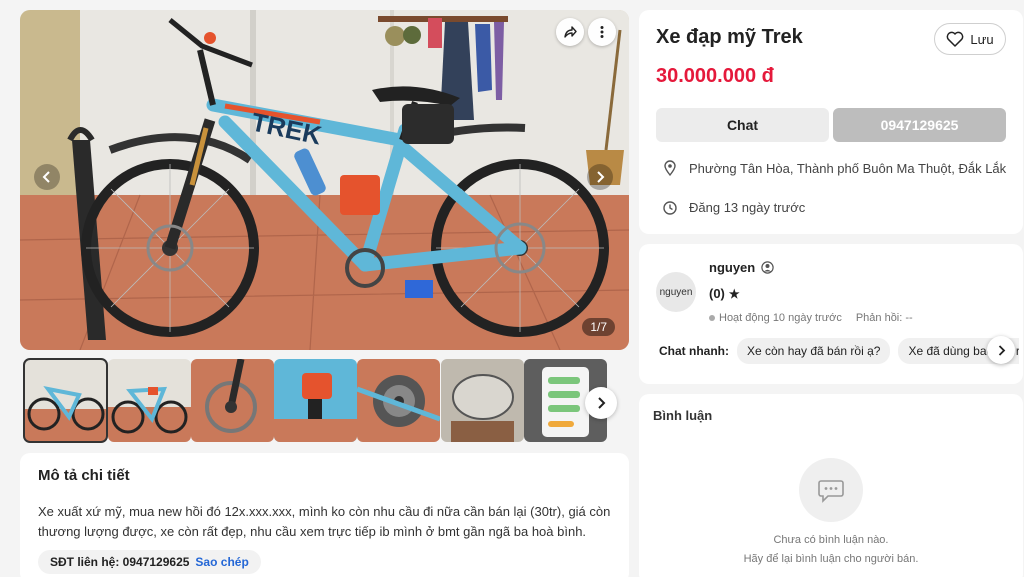 The width and height of the screenshot is (1024, 577). I want to click on quick-chat-next-button, so click(1001, 350).